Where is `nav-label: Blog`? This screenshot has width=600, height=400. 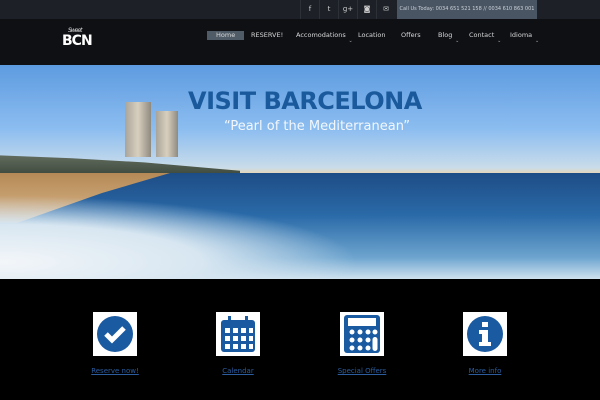
nav-label: Blog is located at coordinates (445, 35).